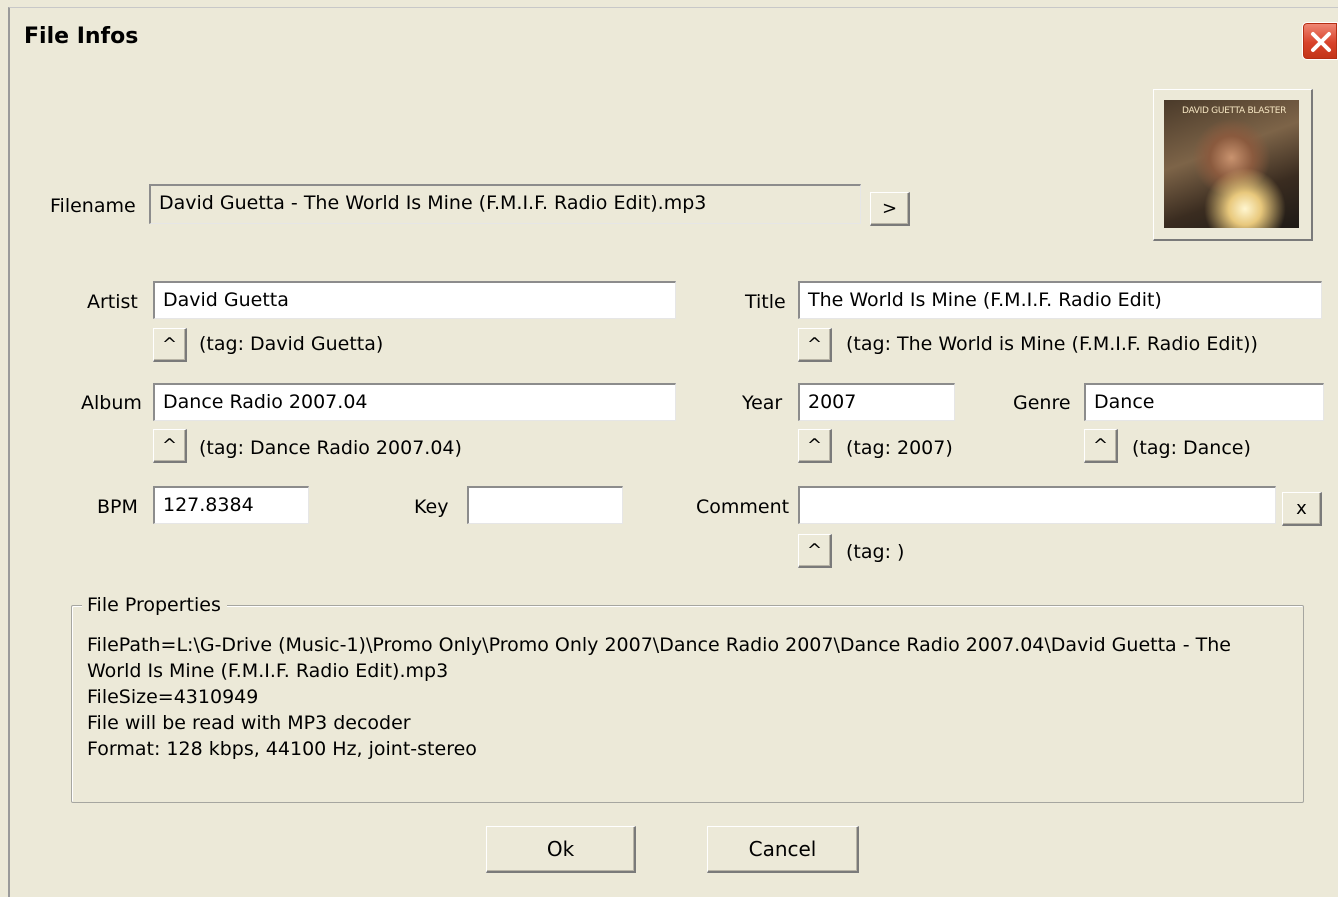 Image resolution: width=1338 pixels, height=897 pixels. Describe the element at coordinates (815, 551) in the screenshot. I see `comment-copy-tag-button: ^` at that location.